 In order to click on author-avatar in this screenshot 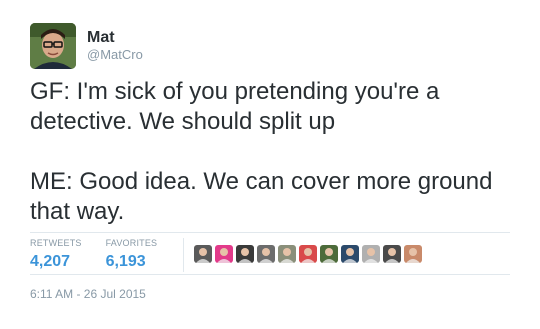, I will do `click(53, 46)`.